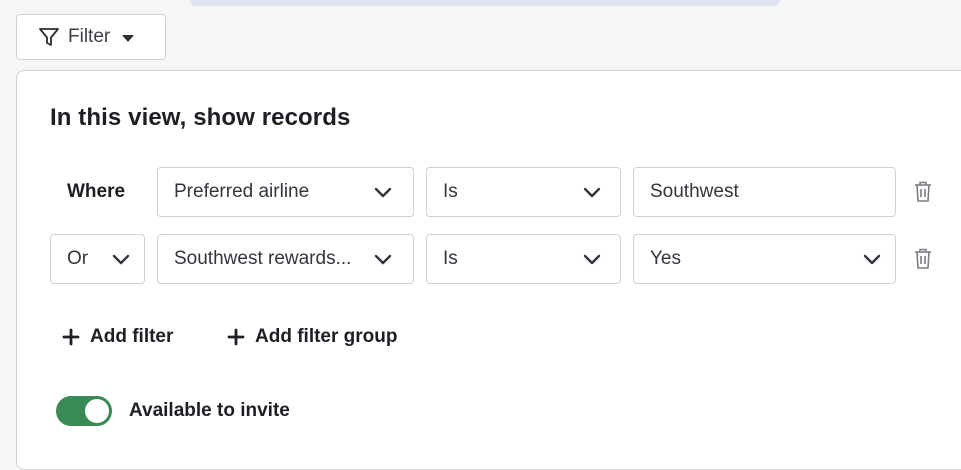 The width and height of the screenshot is (961, 470). I want to click on filter-button-label: Filter, so click(89, 36).